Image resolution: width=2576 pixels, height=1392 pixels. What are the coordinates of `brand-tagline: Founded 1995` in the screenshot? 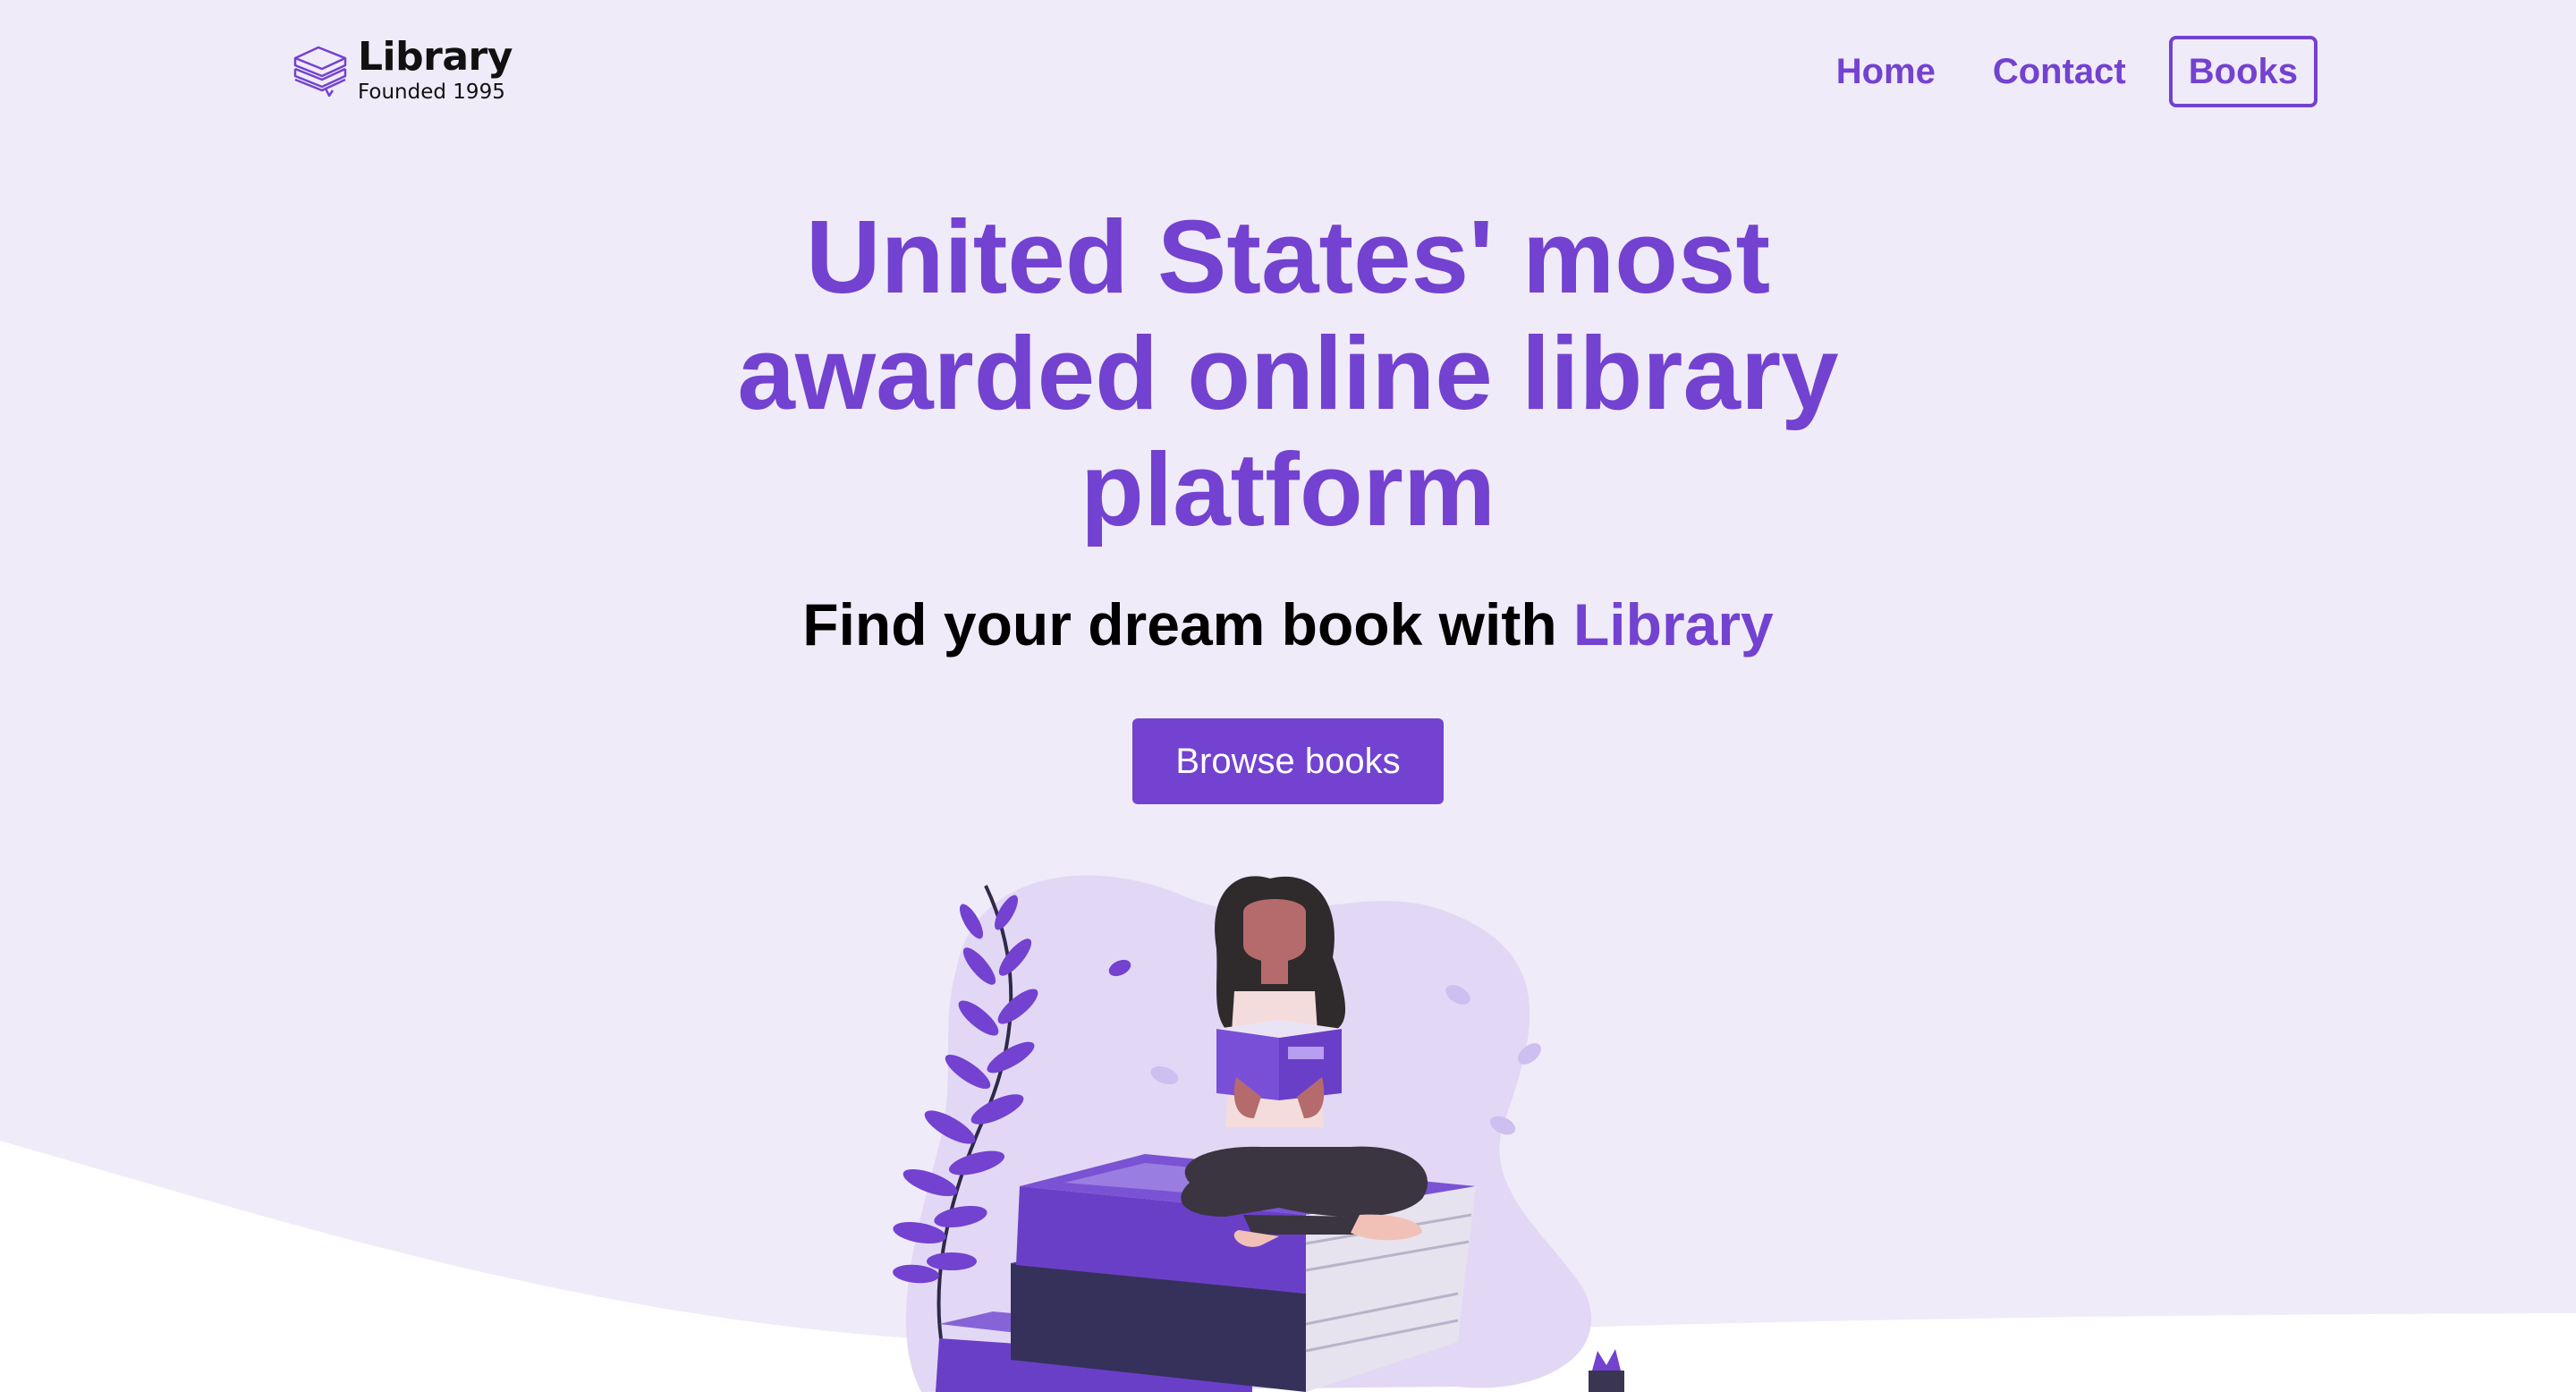 It's located at (431, 92).